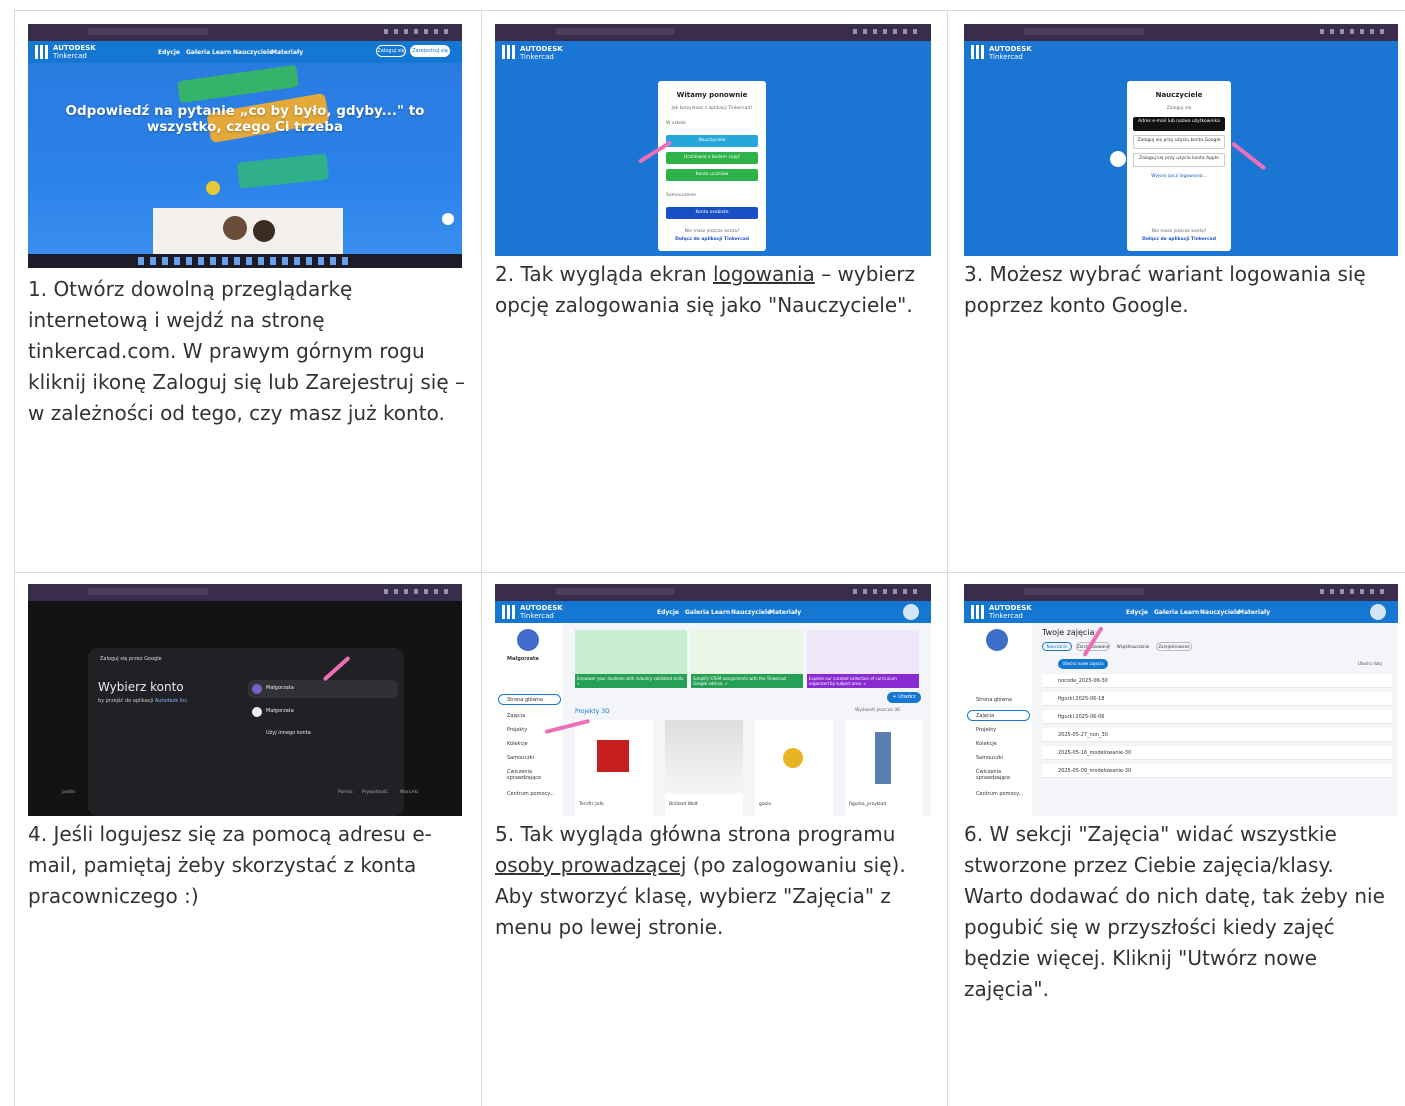  What do you see at coordinates (245, 261) in the screenshot?
I see `windows-taskbar` at bounding box center [245, 261].